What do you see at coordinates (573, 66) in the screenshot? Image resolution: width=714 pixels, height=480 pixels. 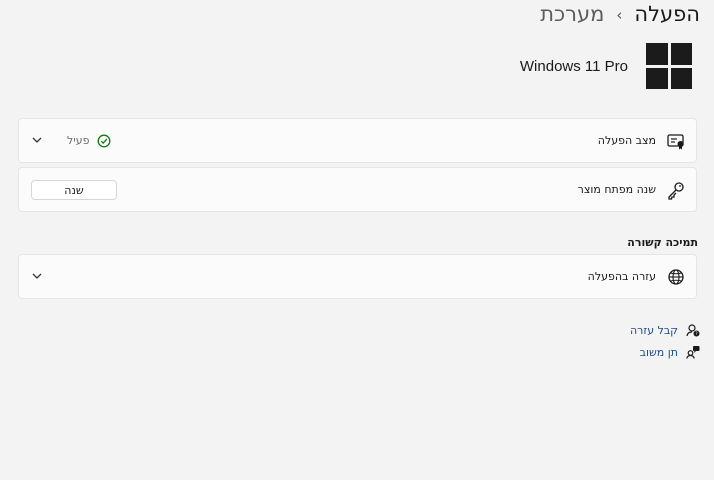 I see `product-name: Windows 11 Pro` at bounding box center [573, 66].